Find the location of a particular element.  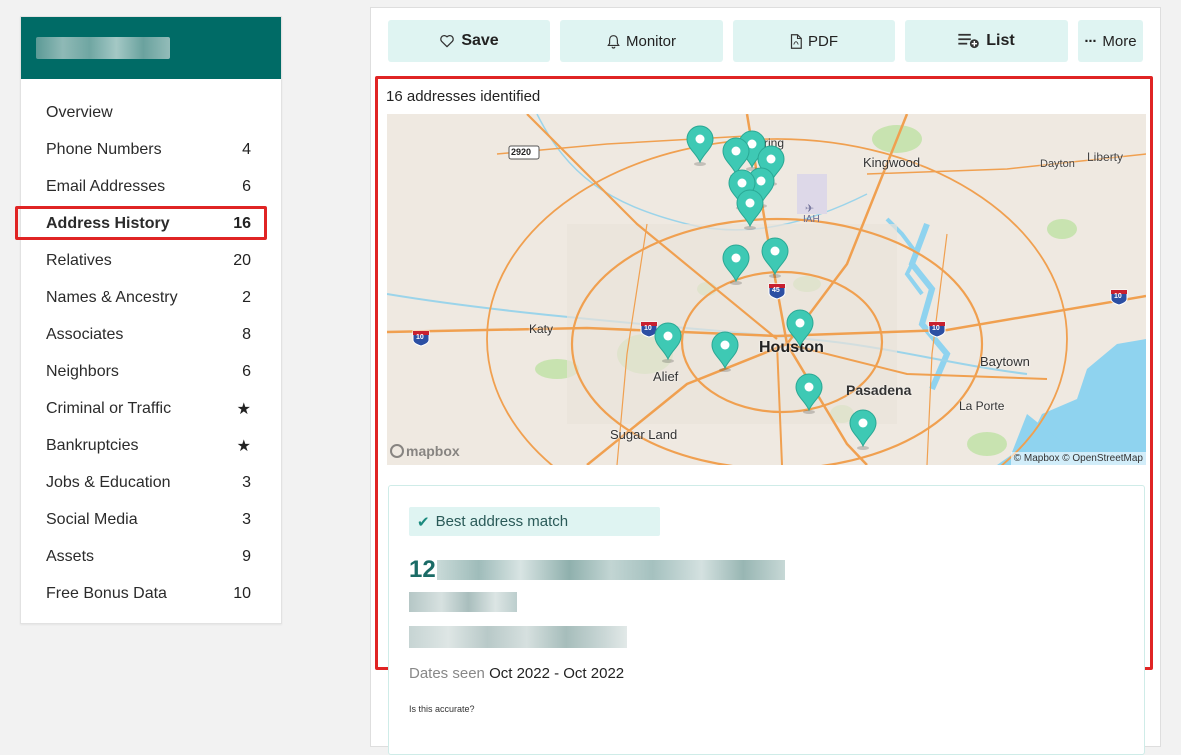

toolbar: Save Monitor PDF List ··· More is located at coordinates (765, 41).